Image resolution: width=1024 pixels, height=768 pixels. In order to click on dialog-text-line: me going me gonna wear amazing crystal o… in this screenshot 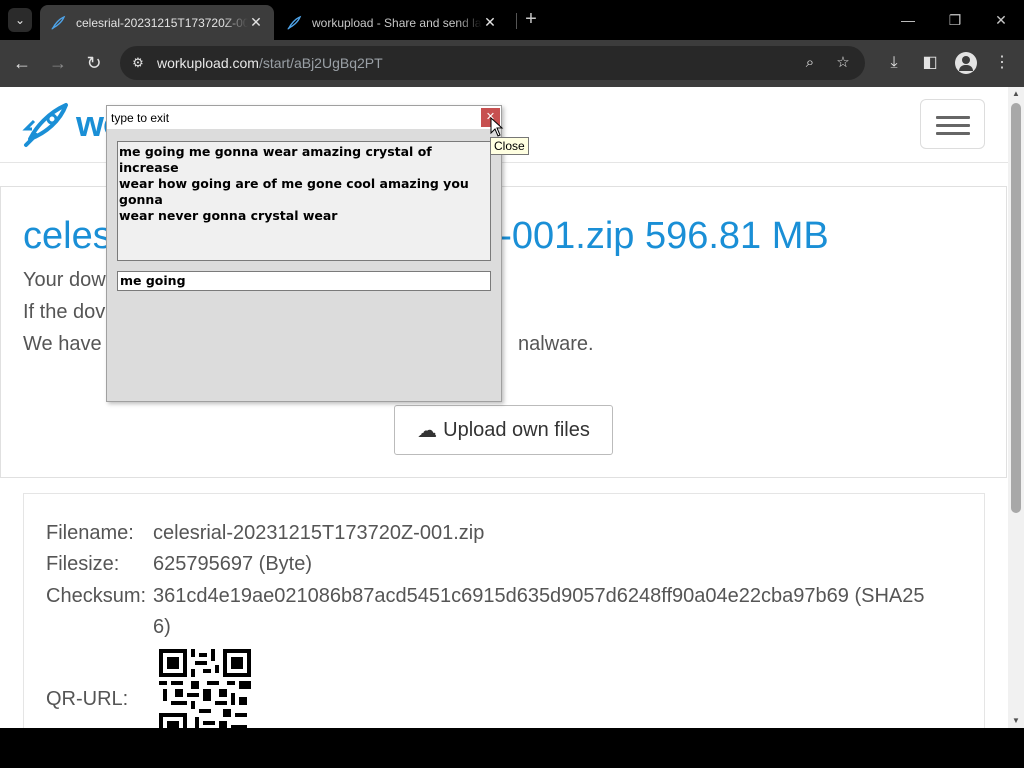, I will do `click(275, 159)`.